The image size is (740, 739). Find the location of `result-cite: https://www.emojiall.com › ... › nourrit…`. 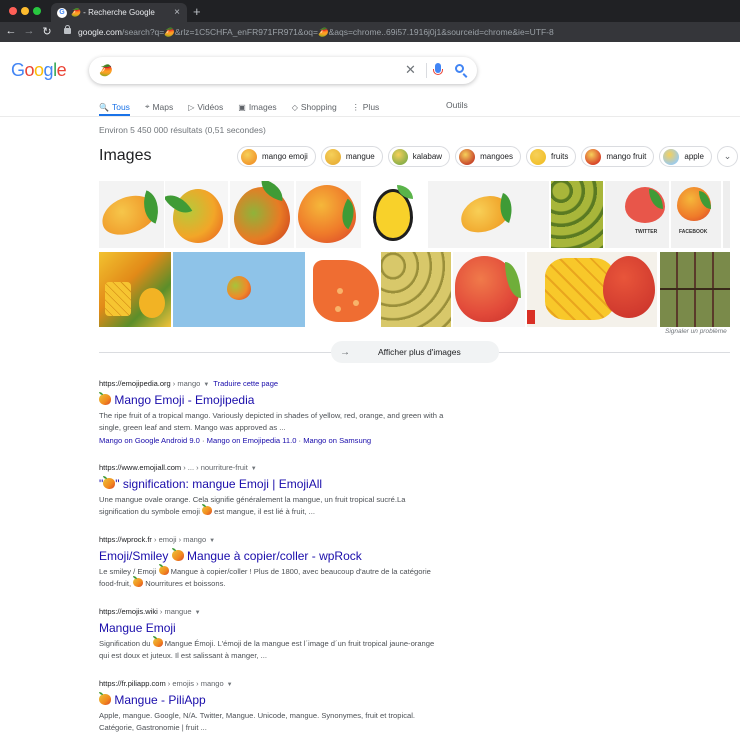

result-cite: https://www.emojiall.com › ... › nourrit… is located at coordinates (271, 467).